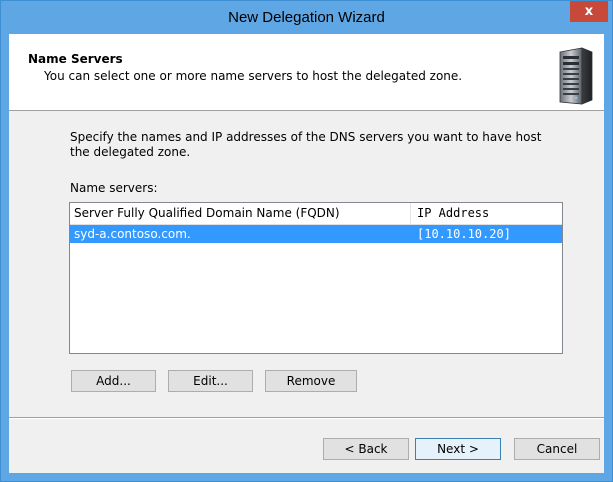 The height and width of the screenshot is (482, 613). I want to click on title-bar: New Delegation Wizard x, so click(306, 17).